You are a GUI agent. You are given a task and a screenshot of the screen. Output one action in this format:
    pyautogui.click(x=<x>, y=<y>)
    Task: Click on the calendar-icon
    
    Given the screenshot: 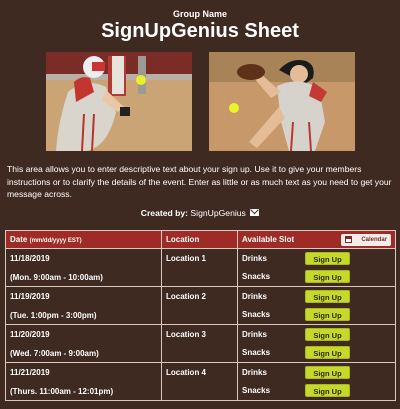 What is the action you would take?
    pyautogui.click(x=348, y=239)
    